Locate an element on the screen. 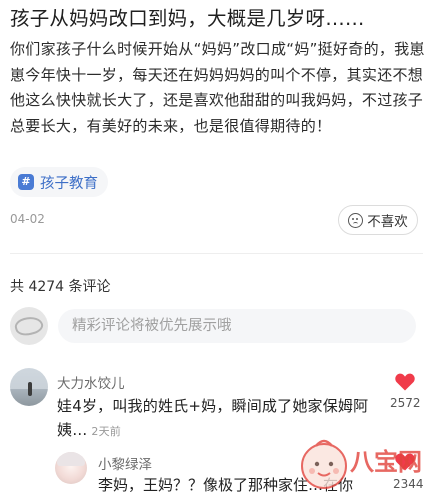  divider is located at coordinates (216, 253).